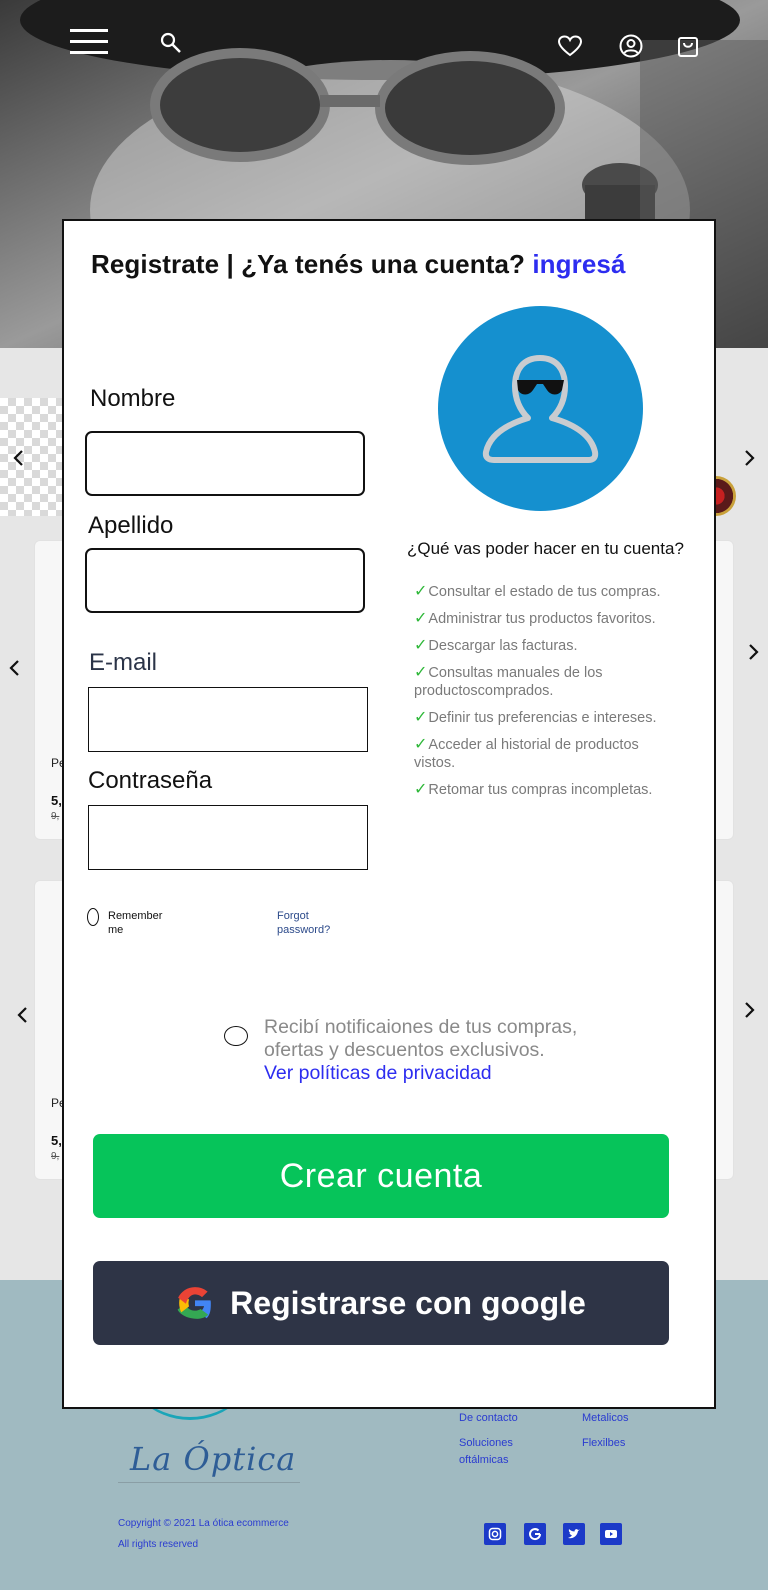 The height and width of the screenshot is (1590, 768). What do you see at coordinates (236, 1036) in the screenshot?
I see `notifications-radio` at bounding box center [236, 1036].